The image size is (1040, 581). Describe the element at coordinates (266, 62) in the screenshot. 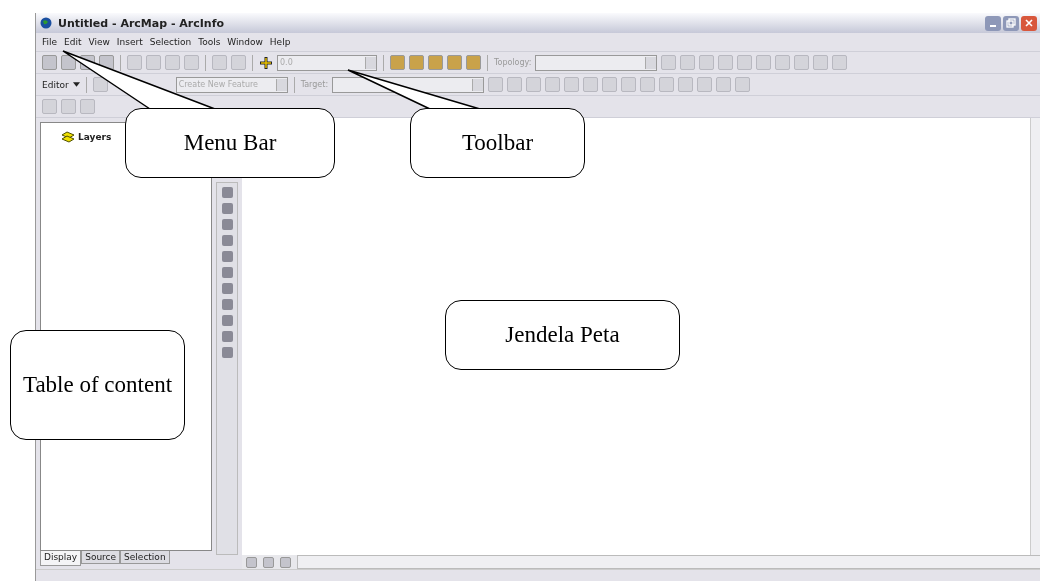

I see `plus-icon` at that location.